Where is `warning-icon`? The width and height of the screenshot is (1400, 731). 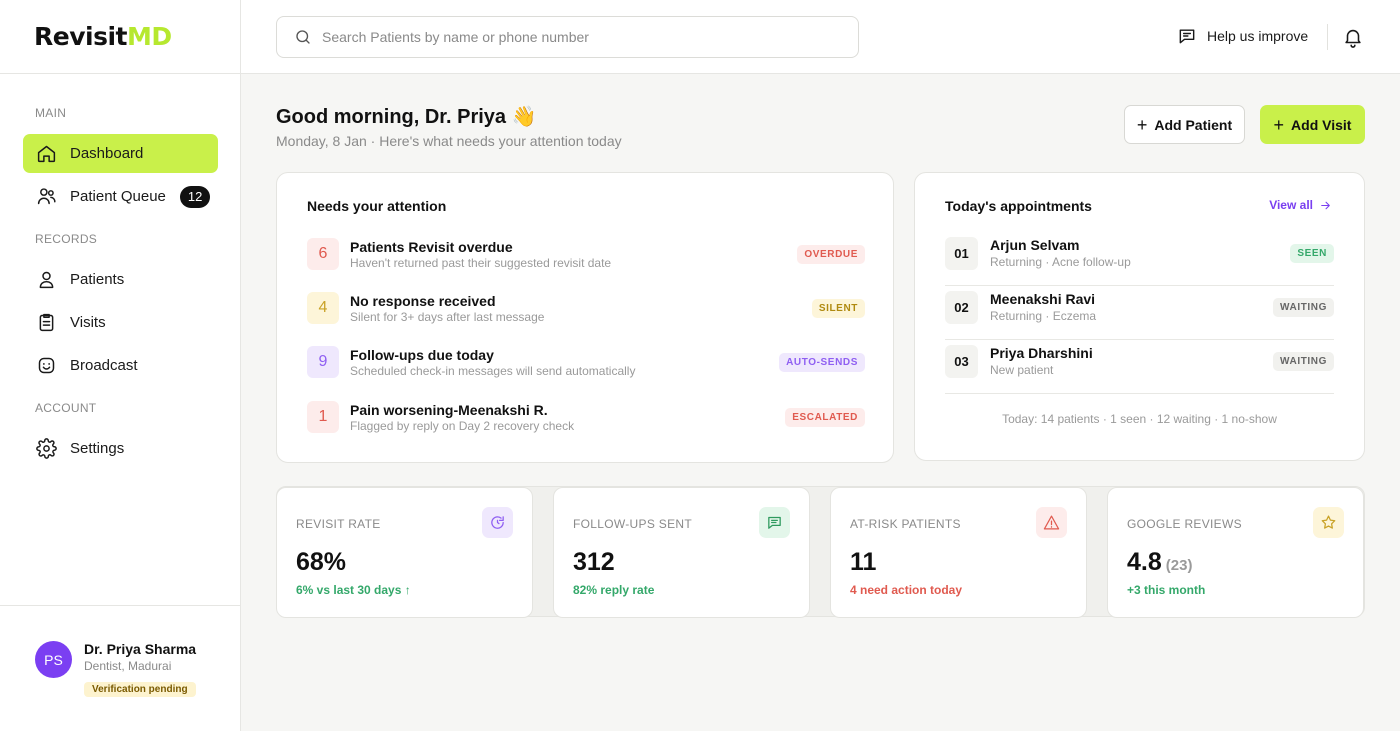
warning-icon is located at coordinates (1051, 522).